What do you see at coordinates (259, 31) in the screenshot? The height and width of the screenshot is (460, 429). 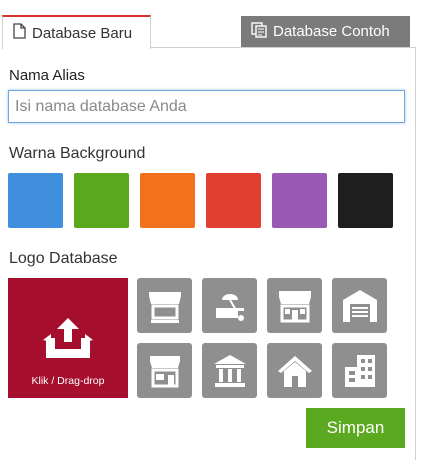 I see `copy-icon` at bounding box center [259, 31].